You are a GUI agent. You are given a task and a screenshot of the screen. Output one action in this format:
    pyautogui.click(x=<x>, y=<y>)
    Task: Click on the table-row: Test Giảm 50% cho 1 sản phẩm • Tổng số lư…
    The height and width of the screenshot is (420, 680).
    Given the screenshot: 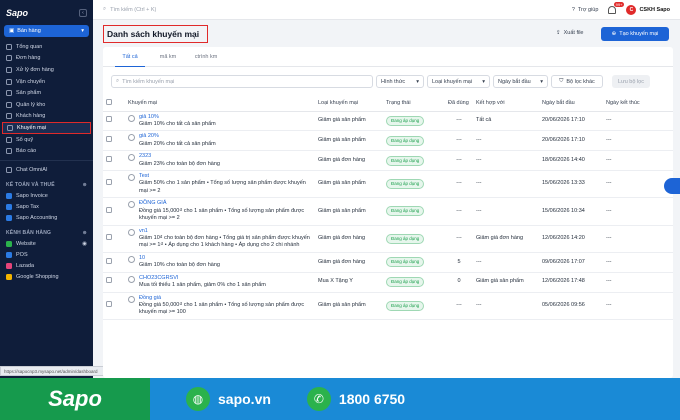 What is the action you would take?
    pyautogui.click(x=388, y=184)
    